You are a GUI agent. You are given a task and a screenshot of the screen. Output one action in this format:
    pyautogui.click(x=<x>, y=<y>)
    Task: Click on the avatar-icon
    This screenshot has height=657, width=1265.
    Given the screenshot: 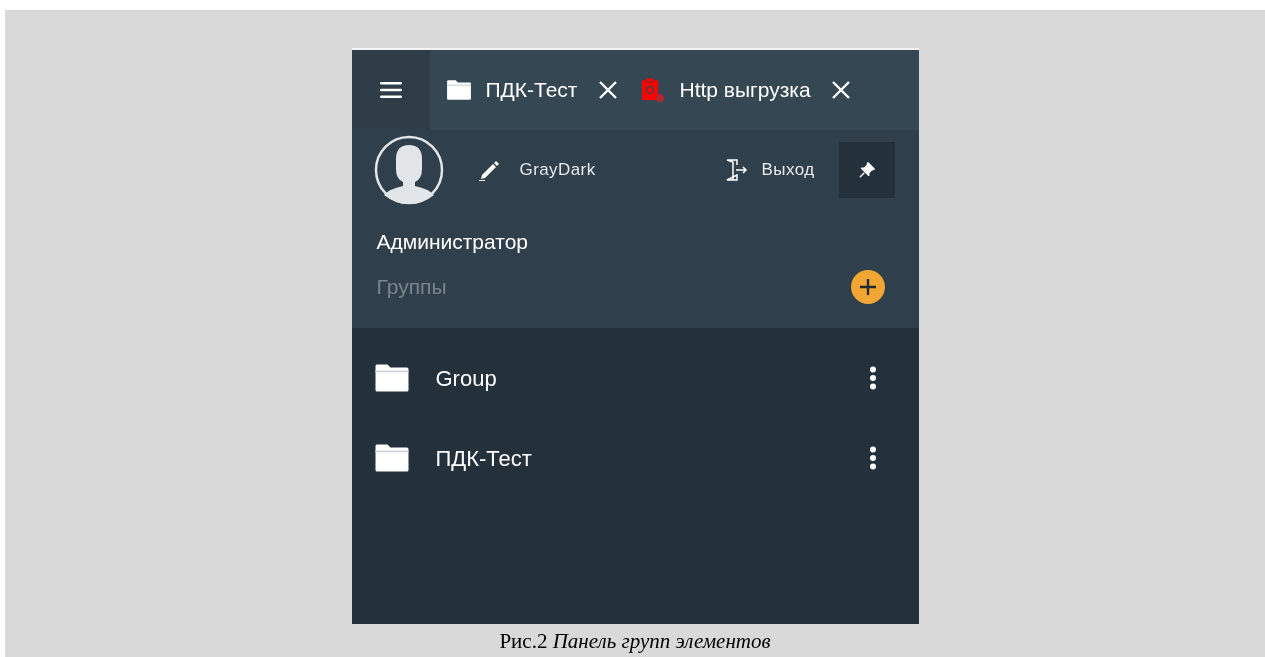 What is the action you would take?
    pyautogui.click(x=408, y=170)
    